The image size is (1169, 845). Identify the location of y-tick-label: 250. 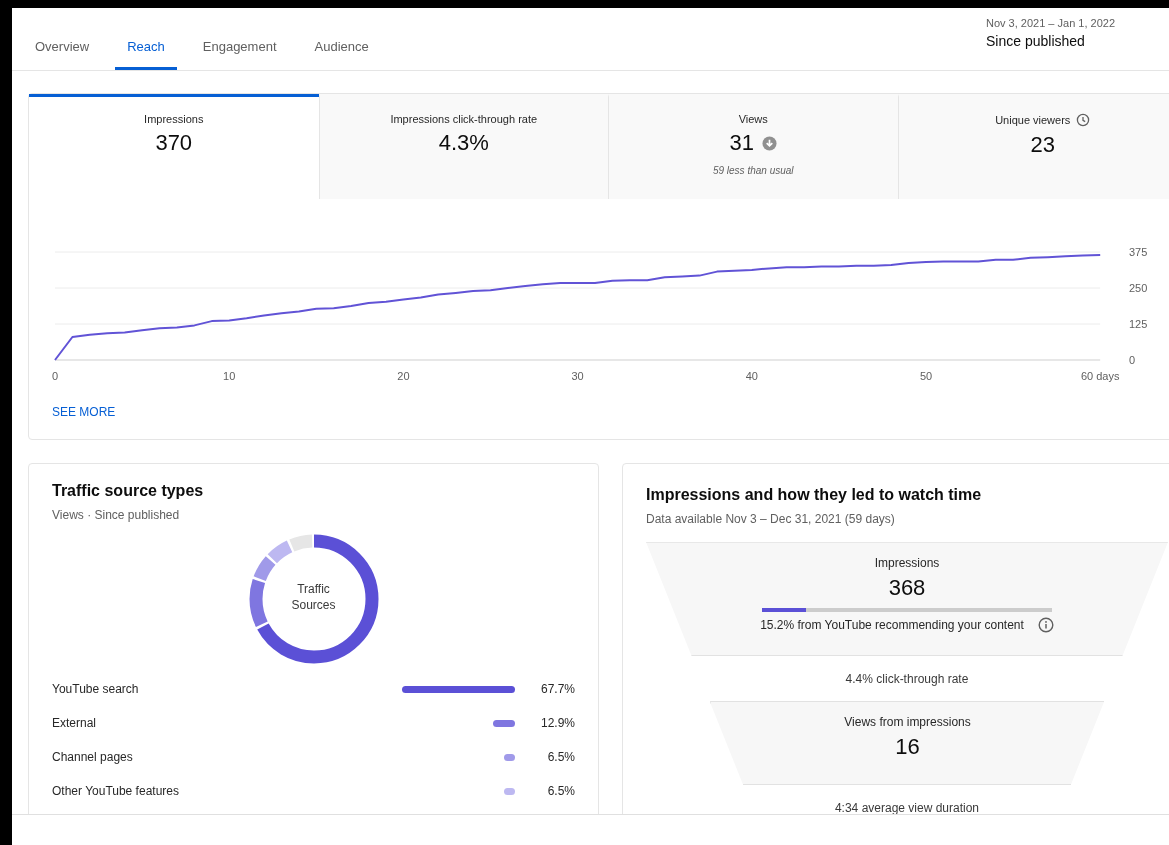
(1138, 288).